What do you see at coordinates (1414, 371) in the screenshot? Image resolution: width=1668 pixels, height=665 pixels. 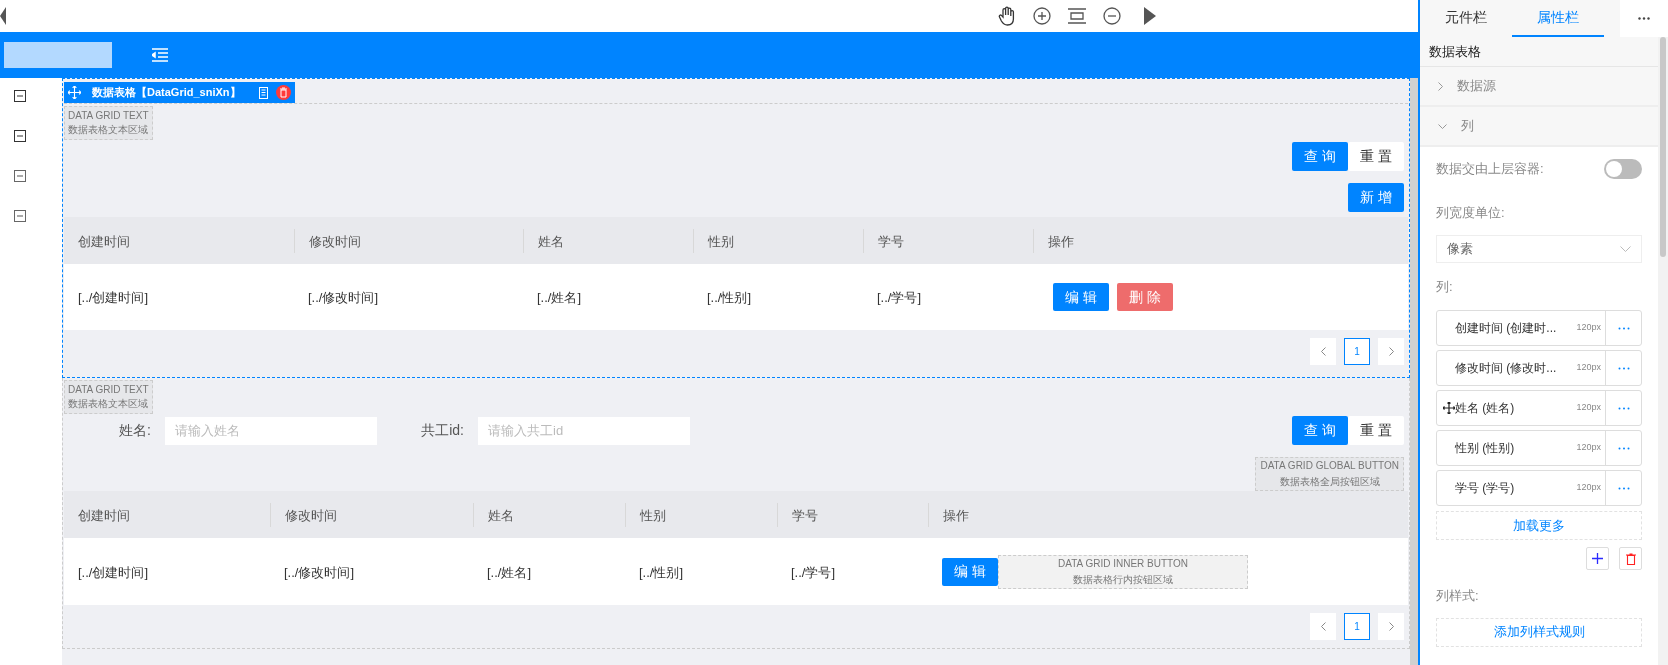 I see `scrollbar` at bounding box center [1414, 371].